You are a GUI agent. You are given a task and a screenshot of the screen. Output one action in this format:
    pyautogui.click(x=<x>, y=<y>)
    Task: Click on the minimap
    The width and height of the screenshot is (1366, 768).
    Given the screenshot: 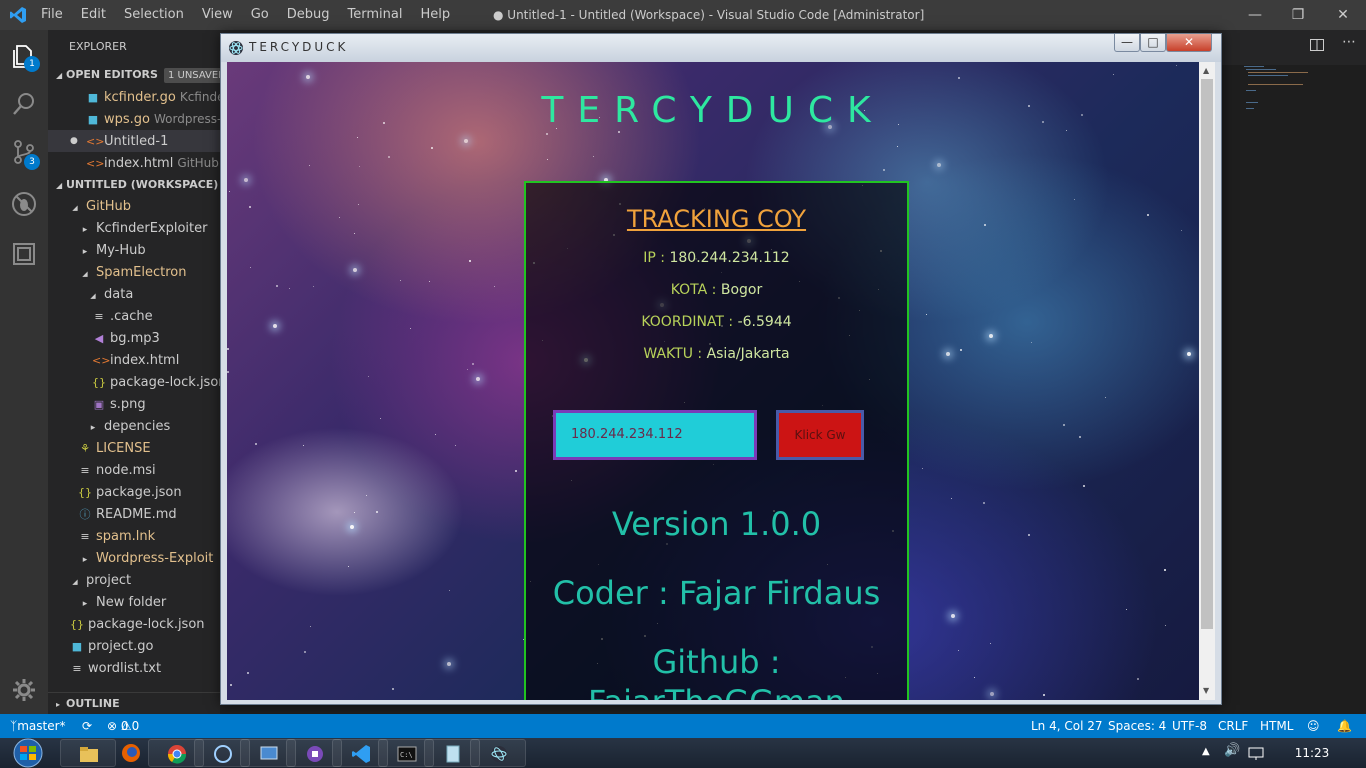 What is the action you would take?
    pyautogui.click(x=1299, y=94)
    